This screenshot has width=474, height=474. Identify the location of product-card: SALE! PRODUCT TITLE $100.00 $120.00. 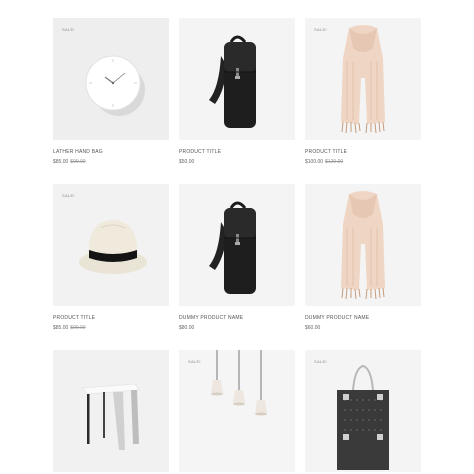
(363, 91).